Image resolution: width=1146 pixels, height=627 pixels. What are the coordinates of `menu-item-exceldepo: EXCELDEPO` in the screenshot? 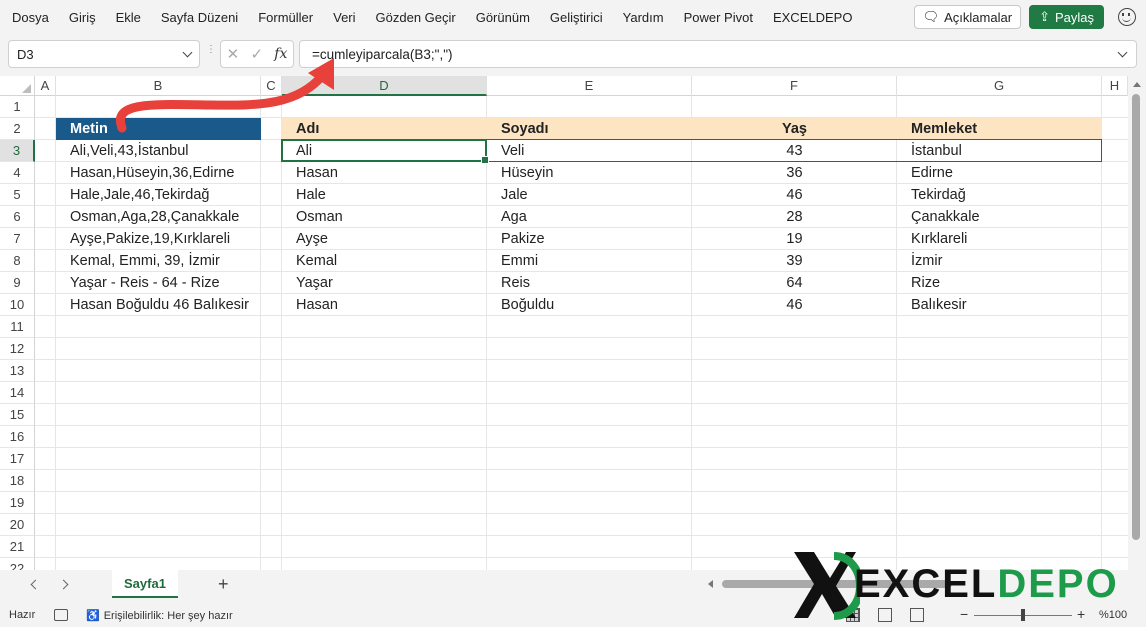 It's located at (812, 17).